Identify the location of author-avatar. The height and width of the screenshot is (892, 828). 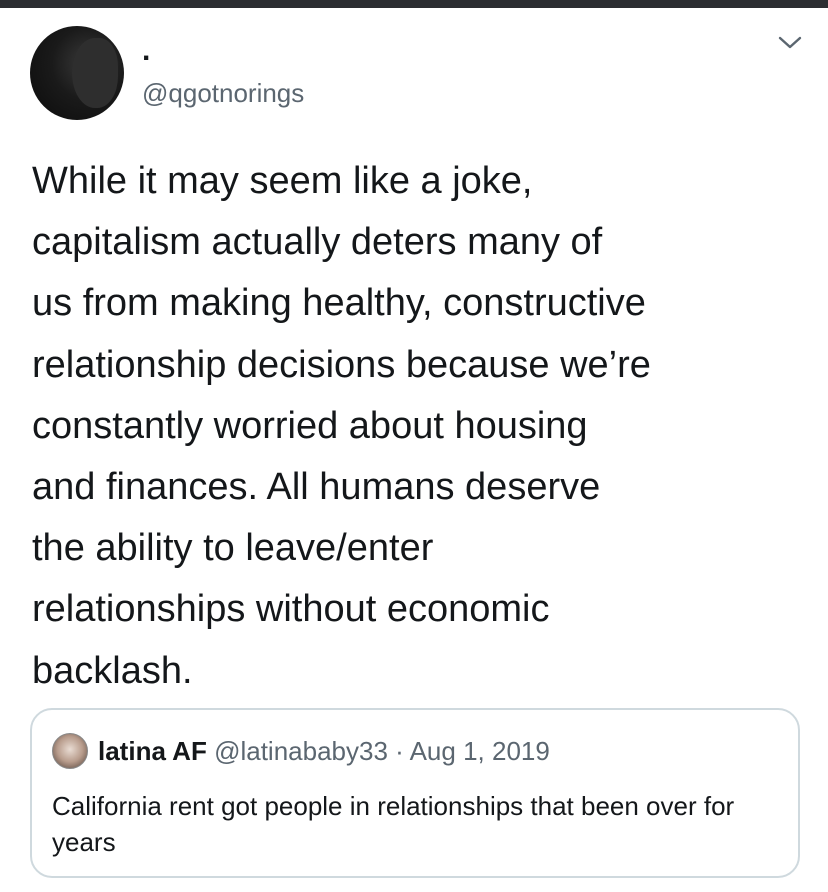
(77, 73).